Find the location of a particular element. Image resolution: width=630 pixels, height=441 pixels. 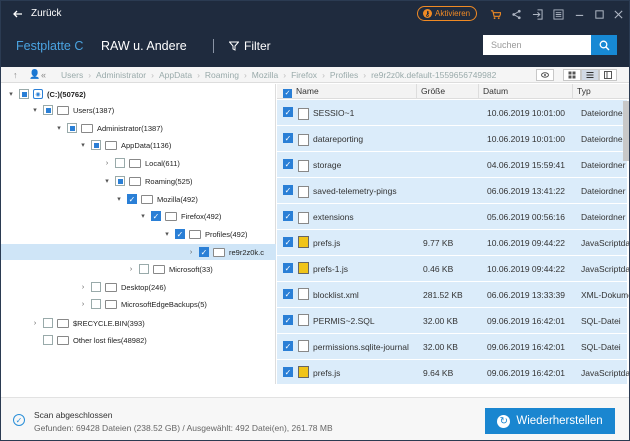

breadcrumb-item: Administrator is located at coordinates (121, 75).